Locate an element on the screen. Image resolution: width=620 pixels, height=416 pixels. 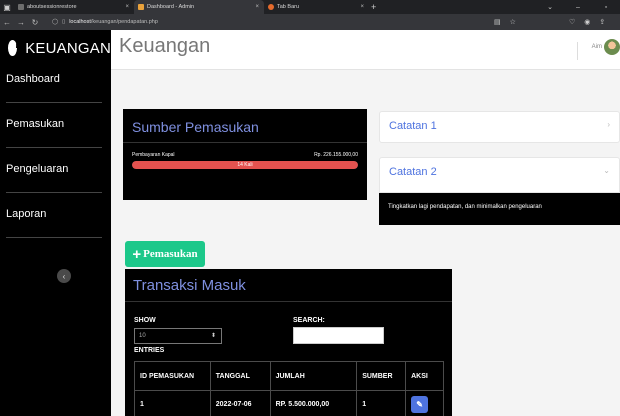
maximize-icon: ▫ is located at coordinates (606, 7).